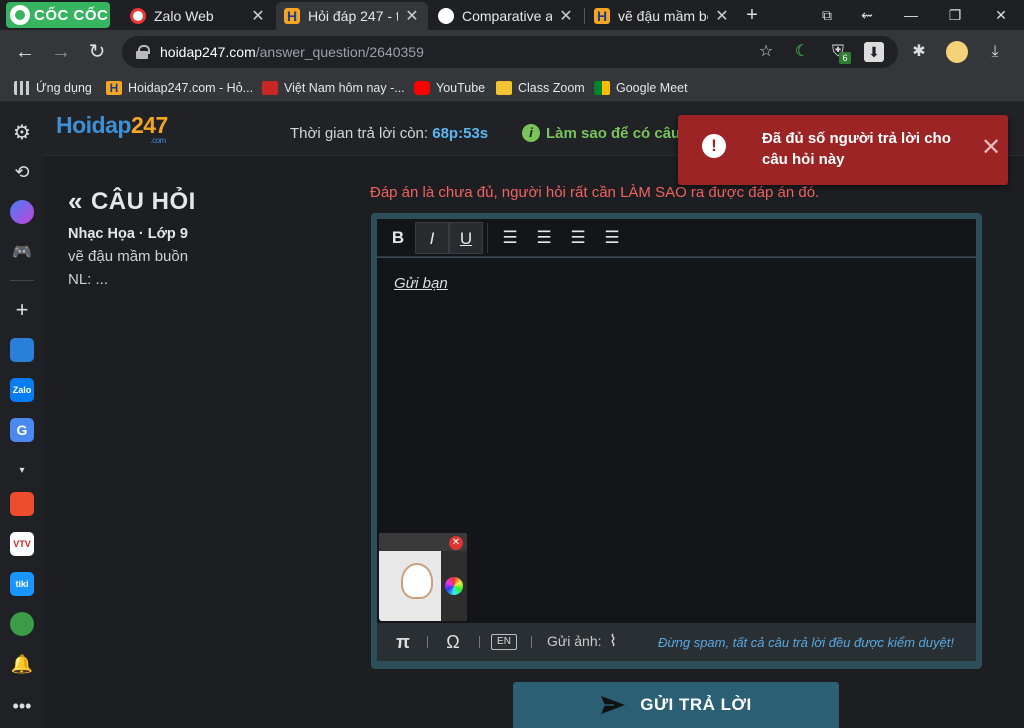 The image size is (1024, 728). Describe the element at coordinates (22, 430) in the screenshot. I see `translate-app-icon: G` at that location.